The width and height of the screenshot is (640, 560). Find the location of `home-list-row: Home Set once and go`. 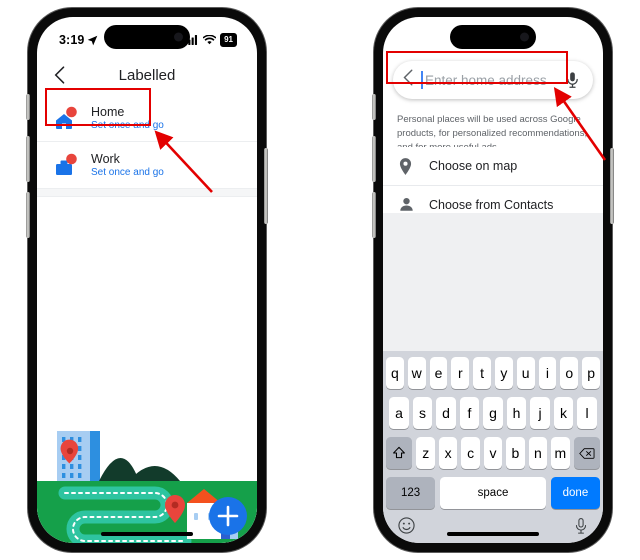

home-list-row: Home Set once and go is located at coordinates (147, 118).